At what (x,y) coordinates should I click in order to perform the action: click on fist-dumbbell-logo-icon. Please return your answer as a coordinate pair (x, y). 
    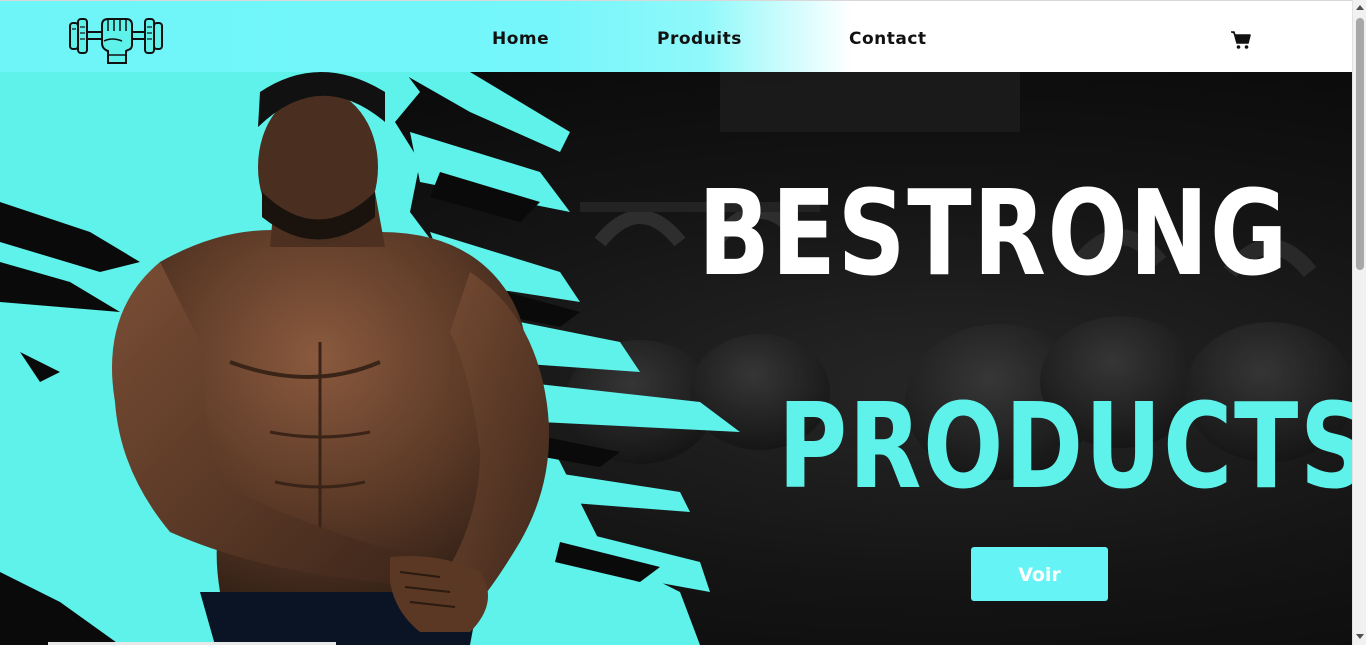
    Looking at the image, I should click on (116, 40).